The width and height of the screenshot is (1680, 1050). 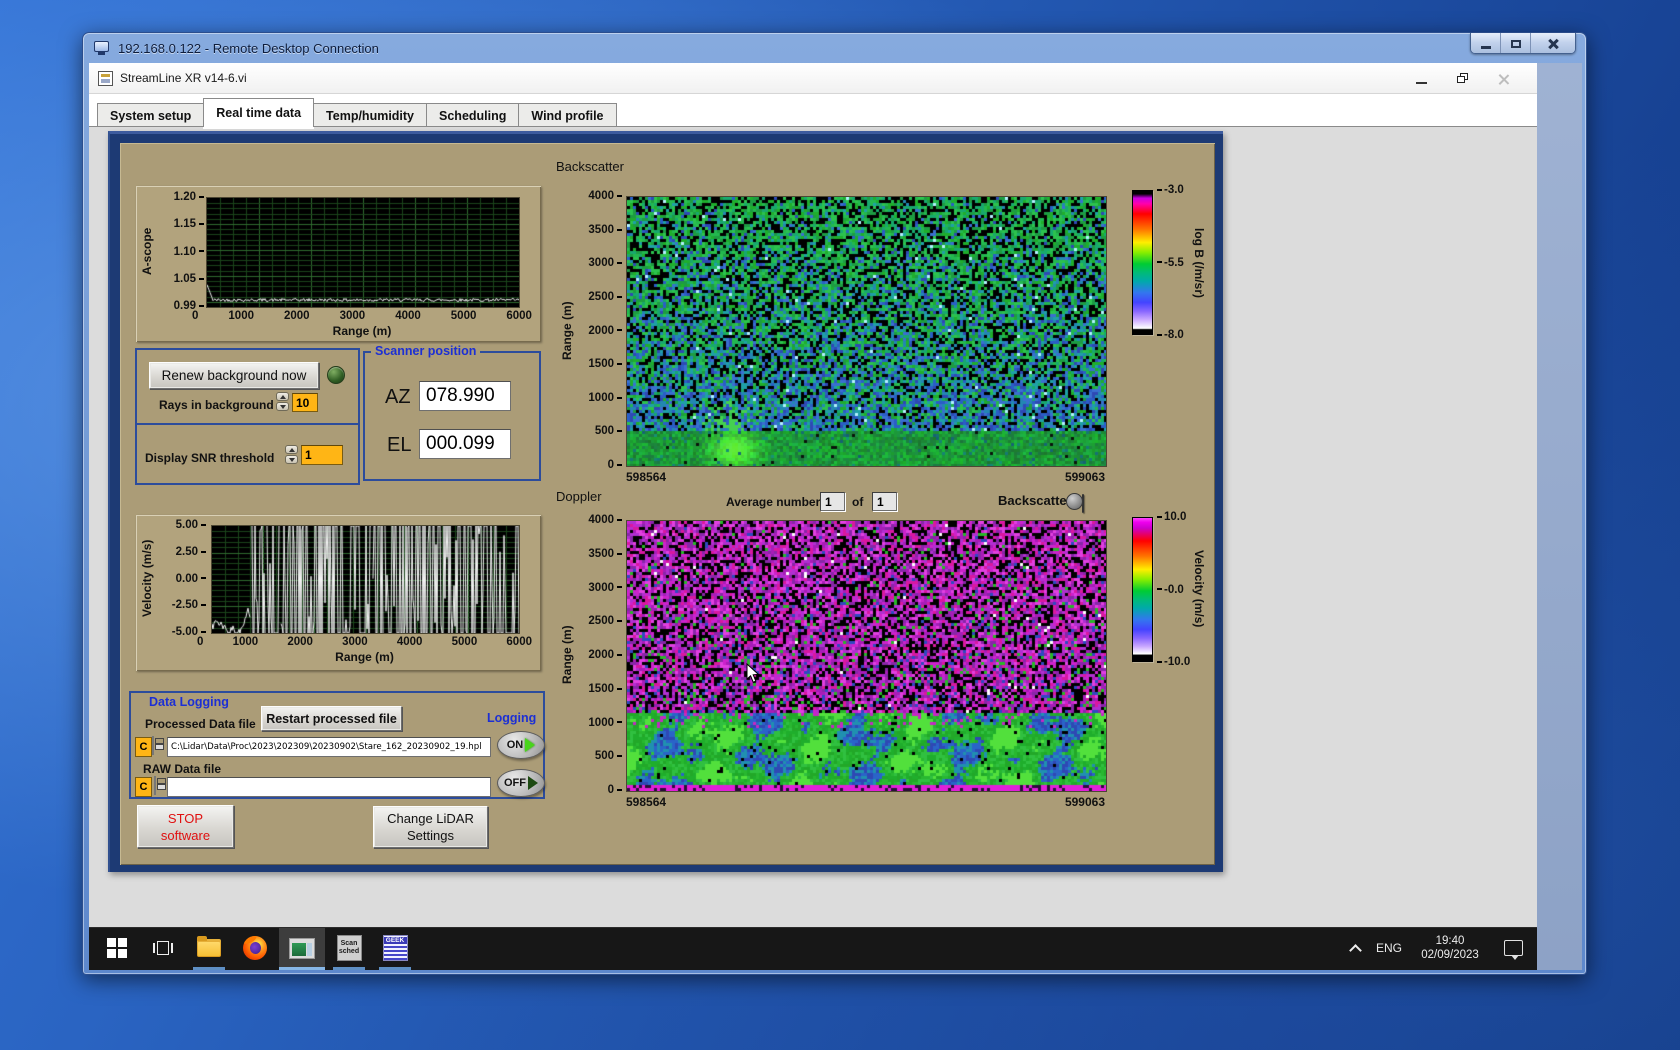 I want to click on firefox-icon, so click(x=255, y=948).